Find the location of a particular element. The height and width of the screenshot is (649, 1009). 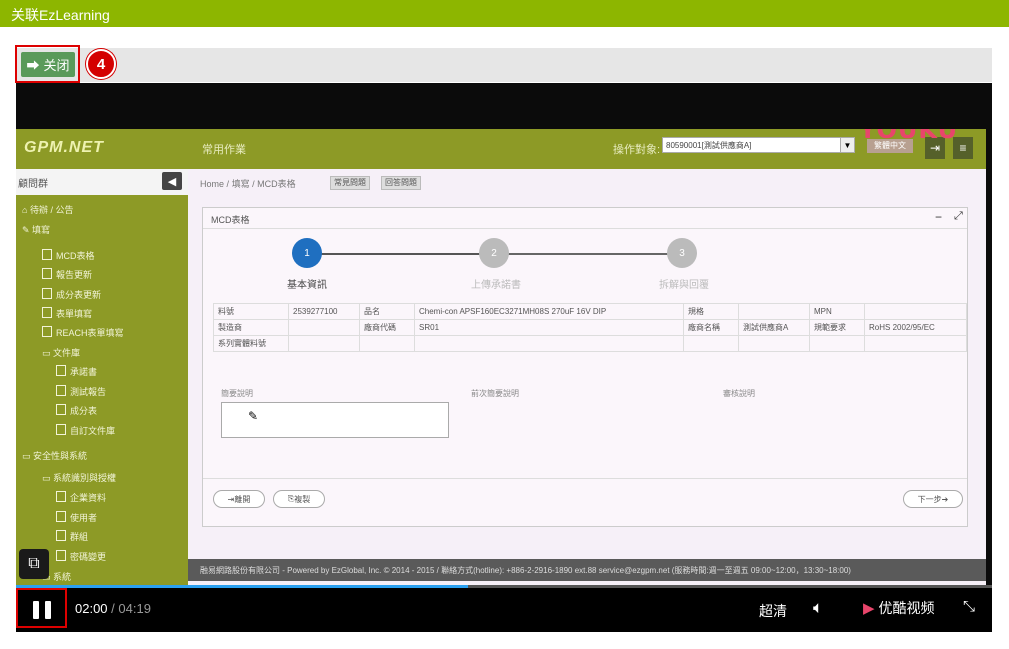

close-toolbar is located at coordinates (504, 65).